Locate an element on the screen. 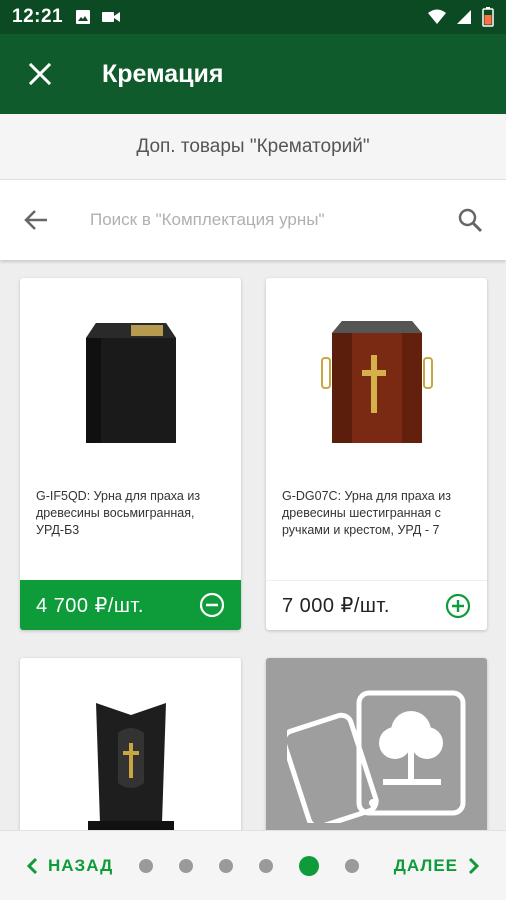 The height and width of the screenshot is (900, 506). search-bar: Поиск в "Комплектация урны" is located at coordinates (253, 220).